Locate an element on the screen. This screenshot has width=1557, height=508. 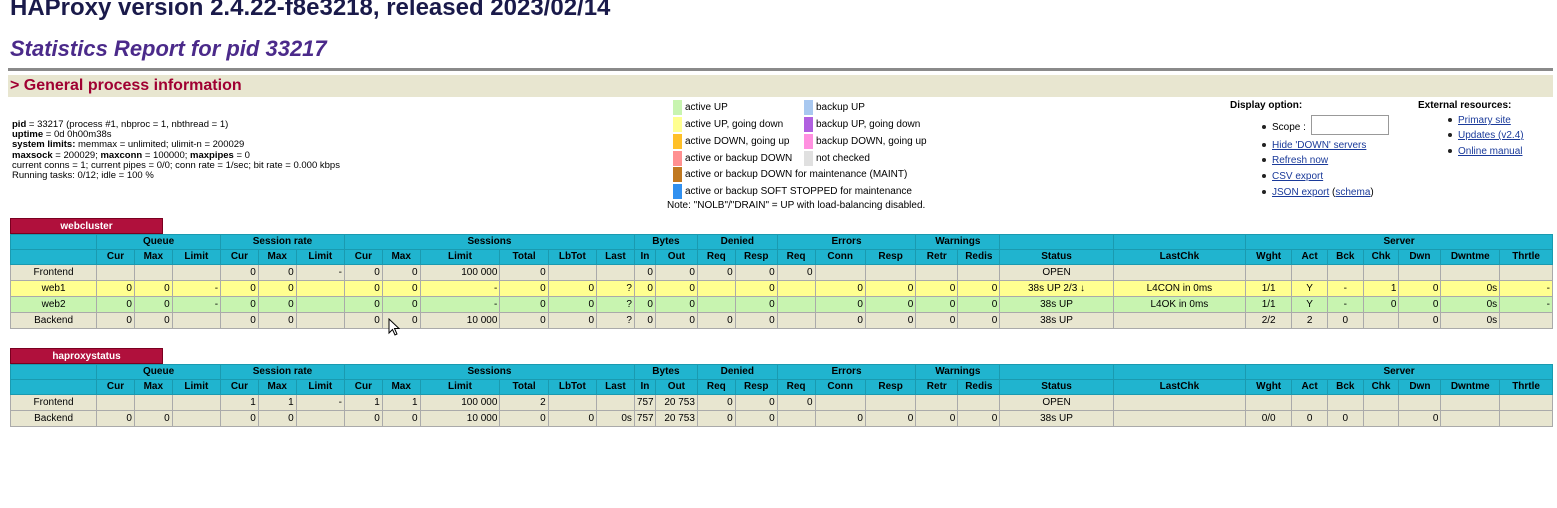
legend-swatch is located at coordinates (808, 141).